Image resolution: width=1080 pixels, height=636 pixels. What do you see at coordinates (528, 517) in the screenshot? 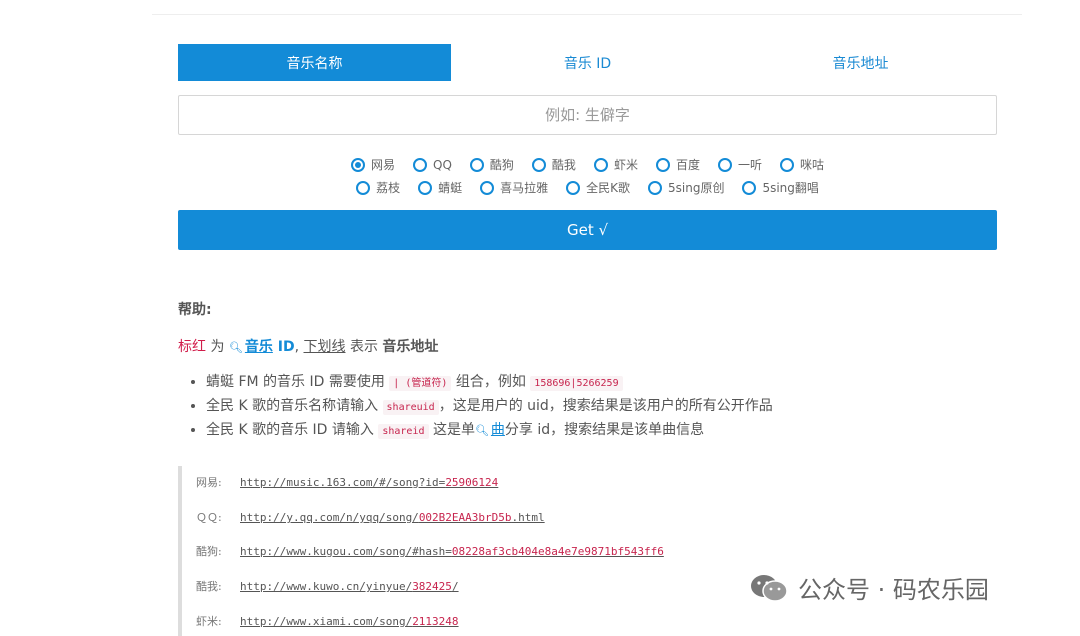
I see `url-suffix: .html` at bounding box center [528, 517].